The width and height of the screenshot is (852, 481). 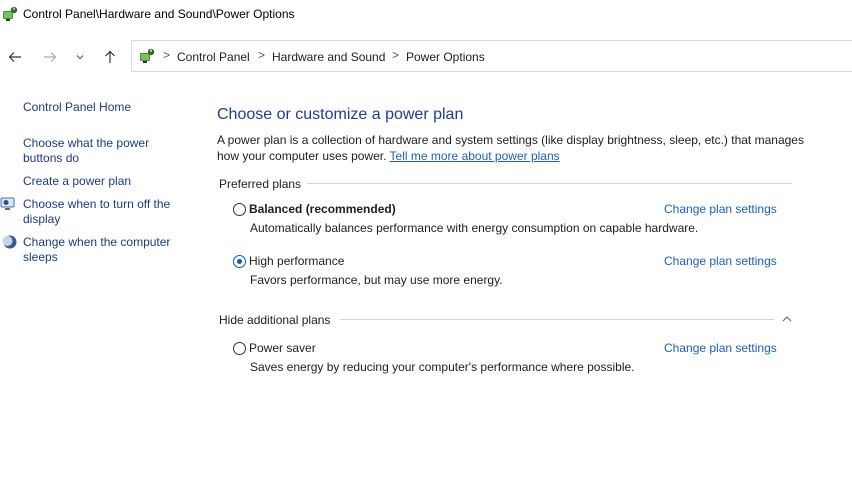 I want to click on breadcrumb-control-panel: Control Panel, so click(x=213, y=57).